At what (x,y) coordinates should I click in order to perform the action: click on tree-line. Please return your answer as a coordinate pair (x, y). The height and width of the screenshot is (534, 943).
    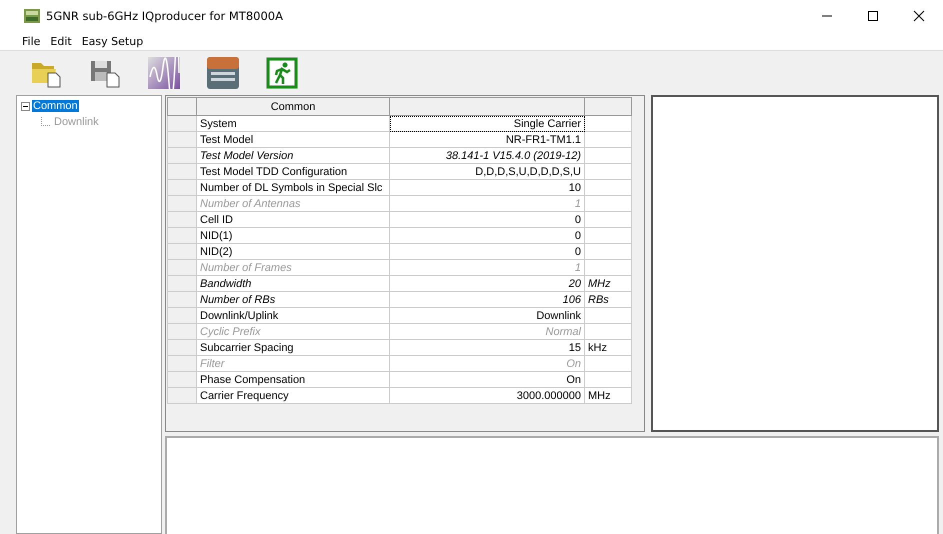
    Looking at the image, I should click on (46, 122).